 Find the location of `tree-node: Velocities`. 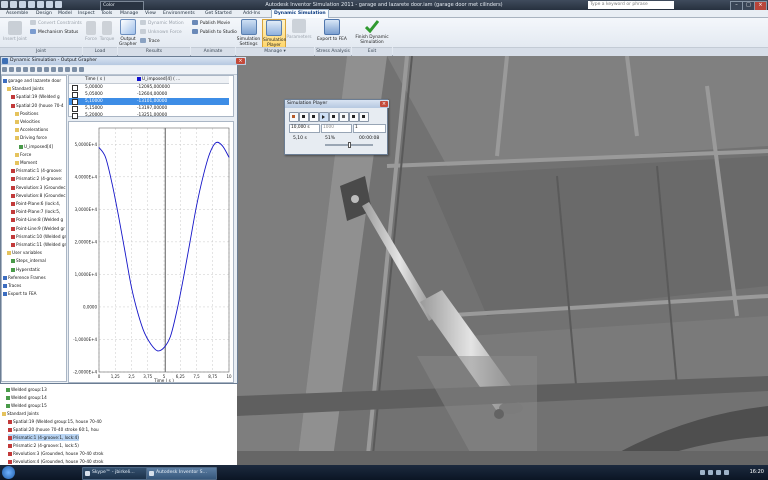

tree-node: Velocities is located at coordinates (27, 121).